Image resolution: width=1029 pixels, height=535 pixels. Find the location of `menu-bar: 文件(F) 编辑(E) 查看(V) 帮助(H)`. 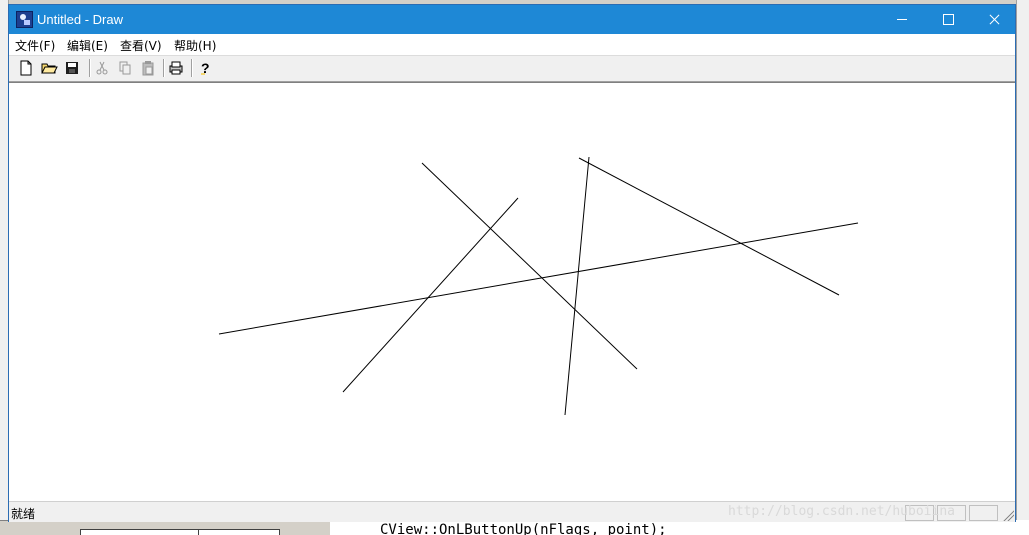

menu-bar: 文件(F) 编辑(E) 查看(V) 帮助(H) is located at coordinates (512, 45).